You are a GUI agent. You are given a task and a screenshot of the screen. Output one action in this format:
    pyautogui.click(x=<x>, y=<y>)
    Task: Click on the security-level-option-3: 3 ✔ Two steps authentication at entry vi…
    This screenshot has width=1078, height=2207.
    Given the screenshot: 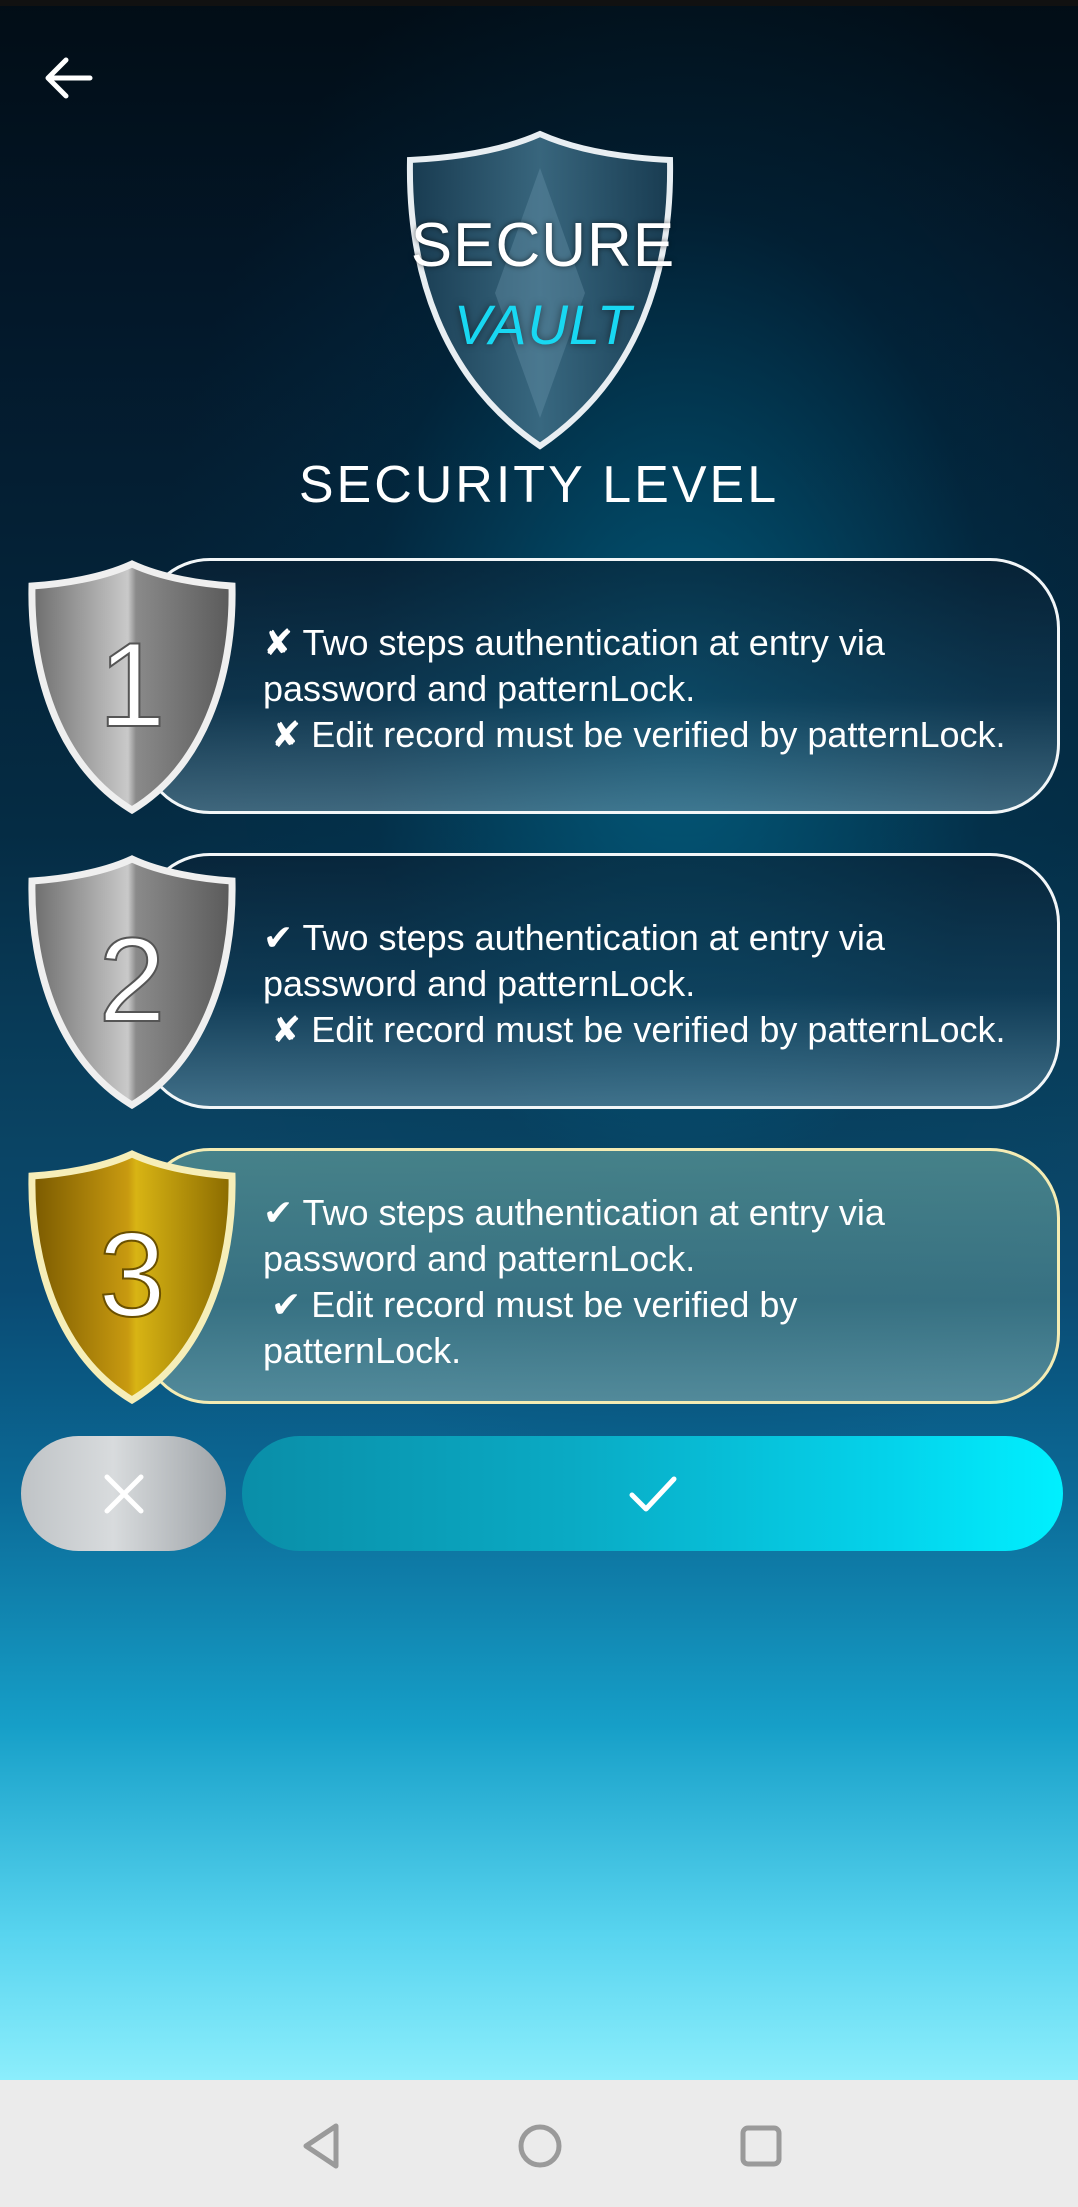 What is the action you would take?
    pyautogui.click(x=539, y=1279)
    